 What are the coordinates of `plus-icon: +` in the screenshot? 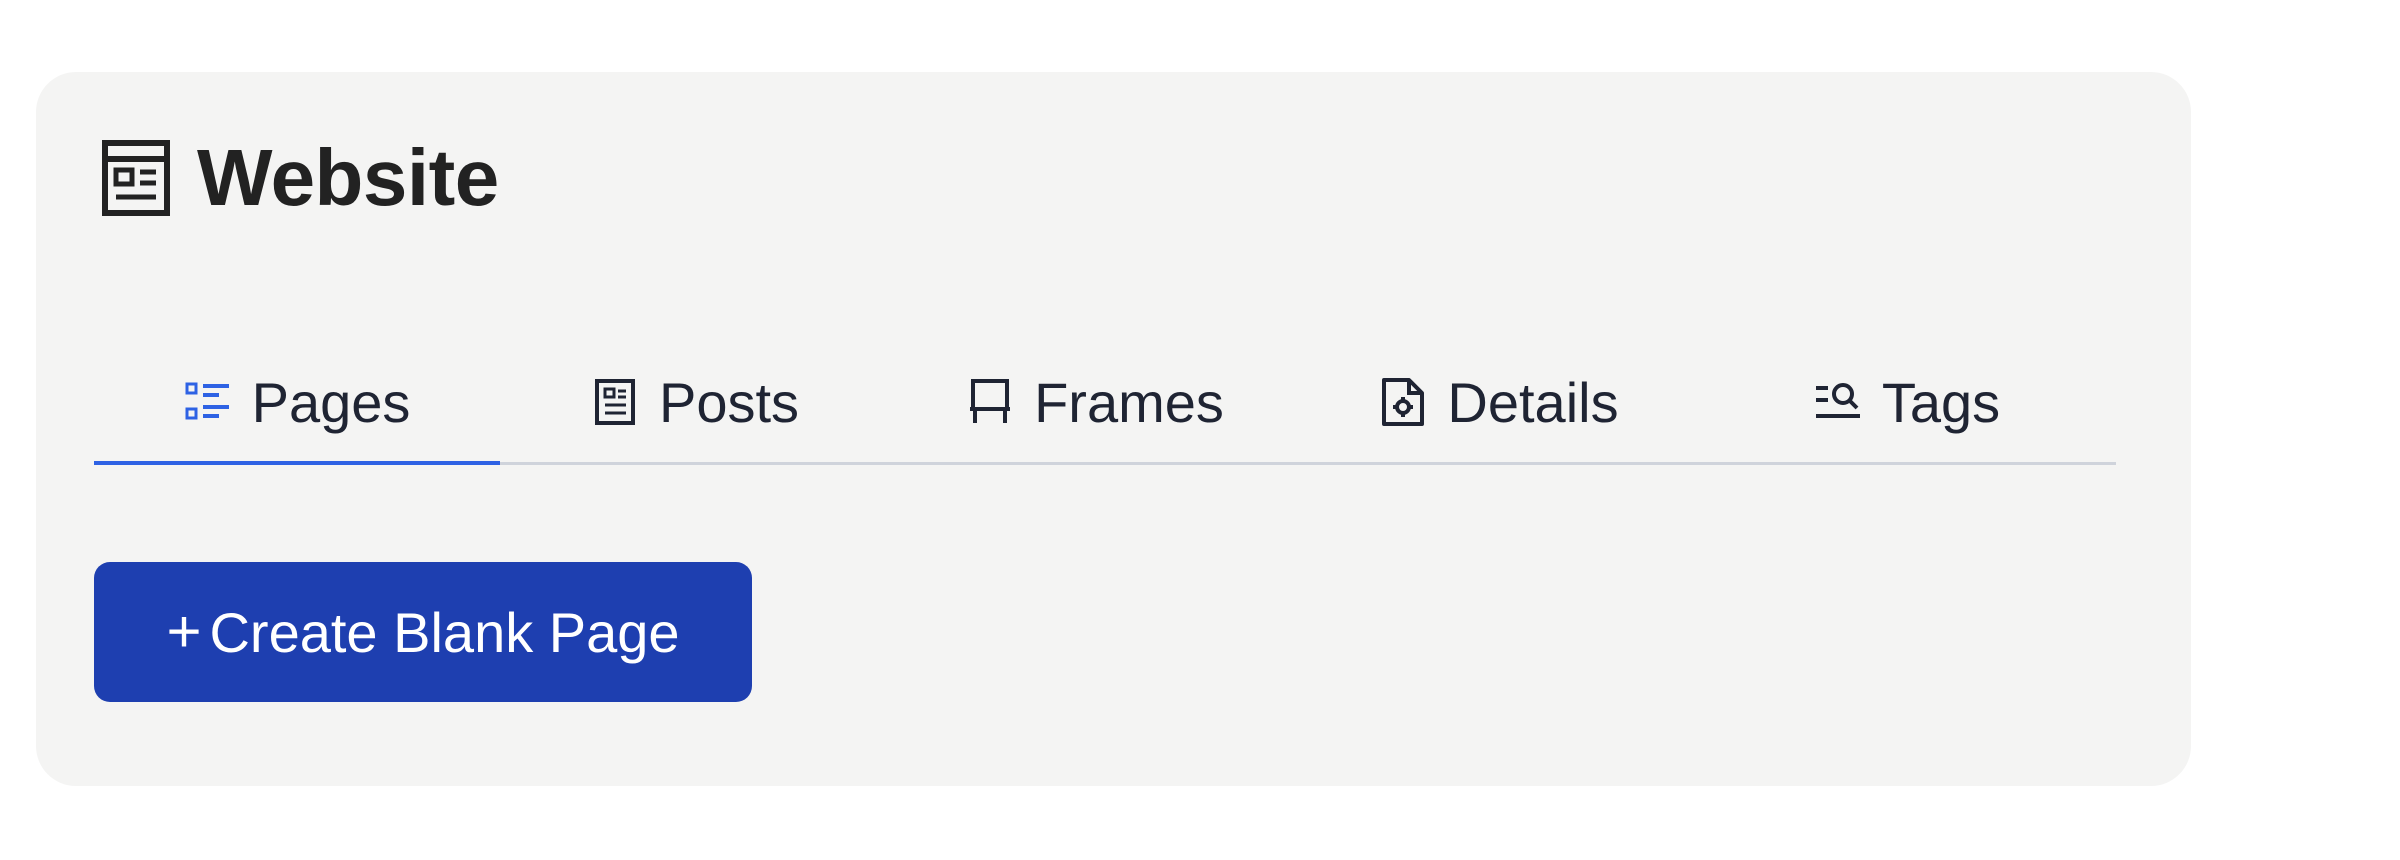 It's located at (184, 631).